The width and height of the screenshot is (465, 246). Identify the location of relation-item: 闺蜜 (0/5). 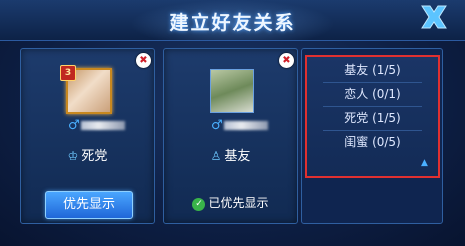
(372, 142).